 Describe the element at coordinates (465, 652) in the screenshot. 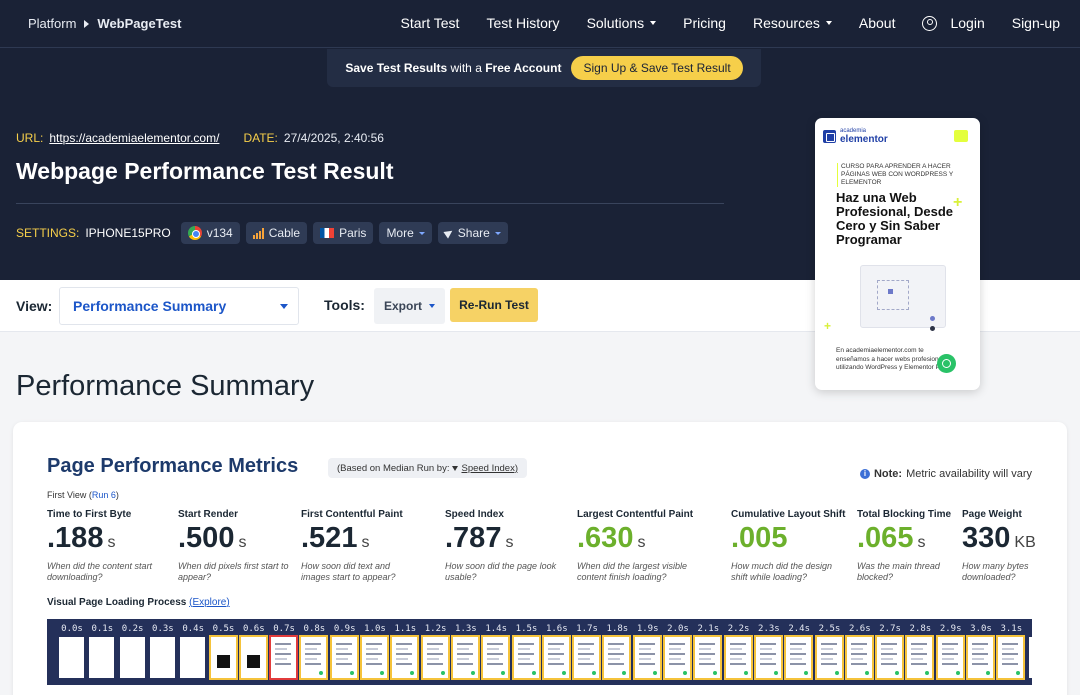

I see `filmstrip-frame: 1.3s` at that location.